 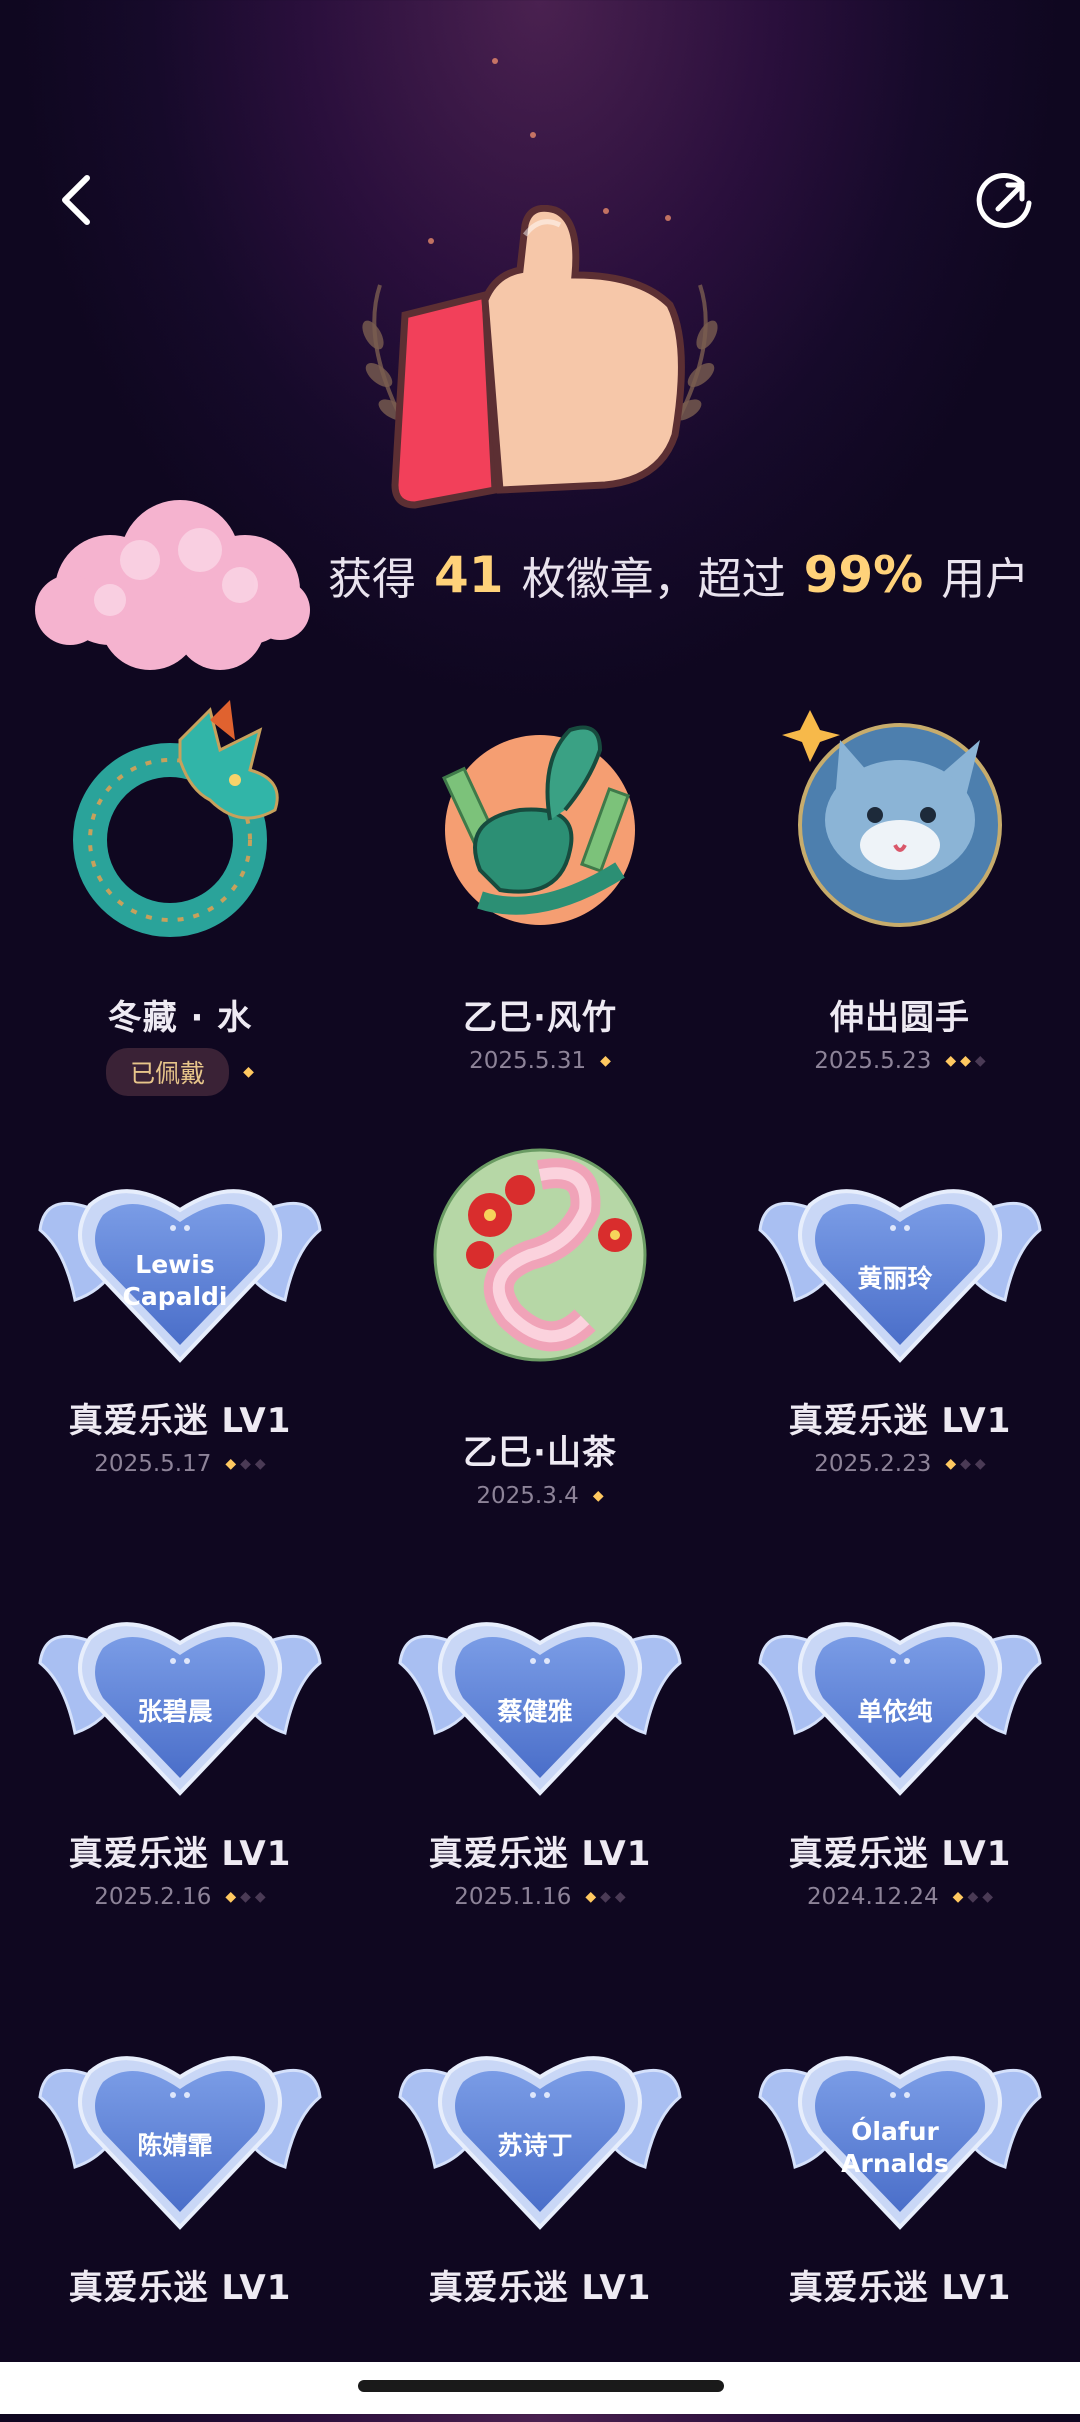 What do you see at coordinates (175, 1711) in the screenshot?
I see `heart-label: 张碧晨` at bounding box center [175, 1711].